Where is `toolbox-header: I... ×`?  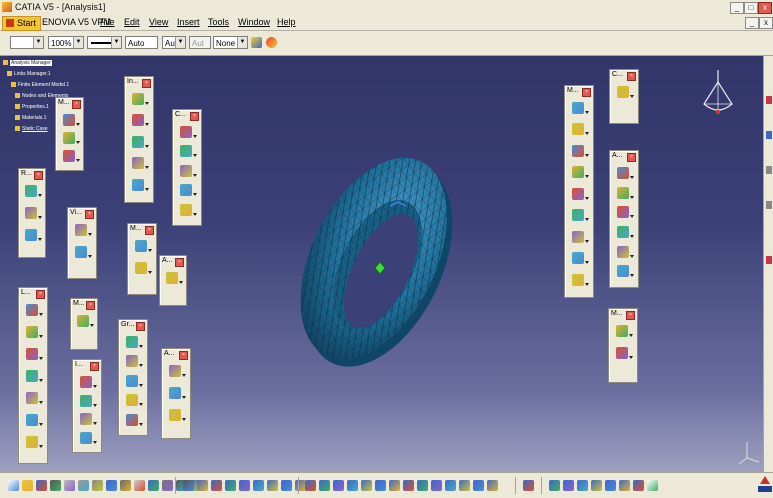 toolbox-header: I... × is located at coordinates (87, 366).